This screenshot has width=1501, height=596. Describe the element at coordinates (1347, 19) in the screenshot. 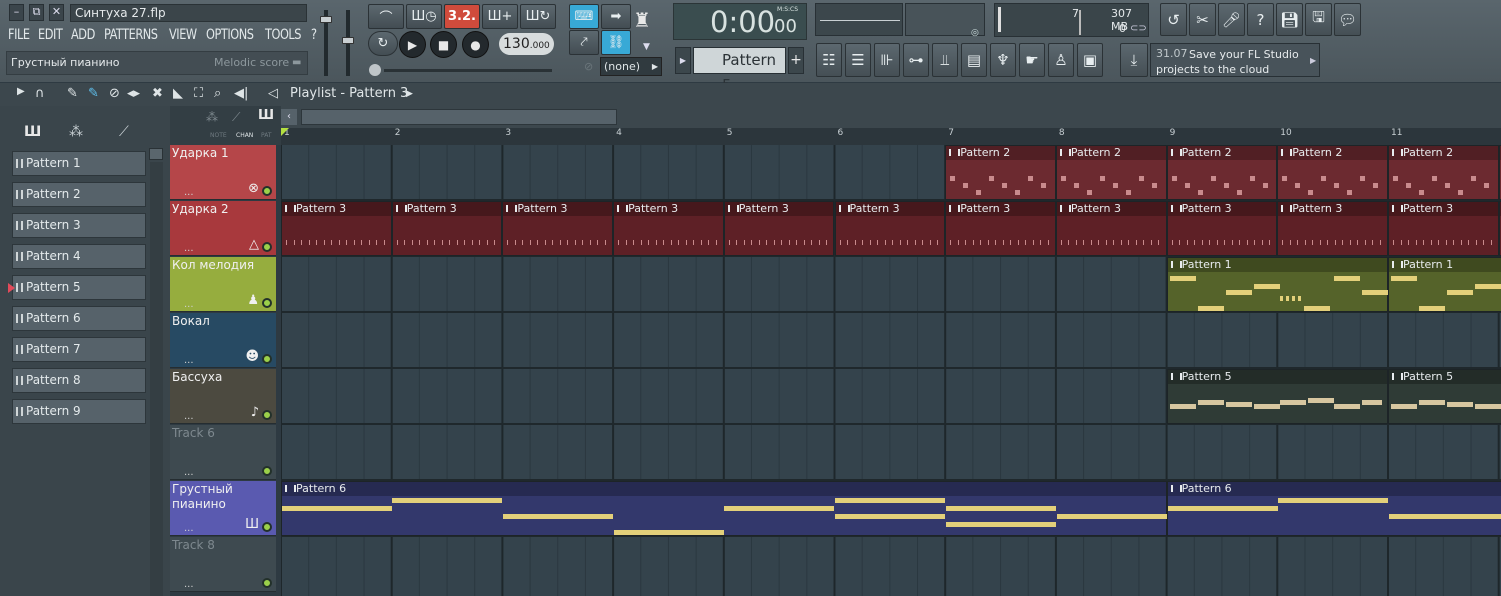

I see `chat-icon: 💬︎` at that location.